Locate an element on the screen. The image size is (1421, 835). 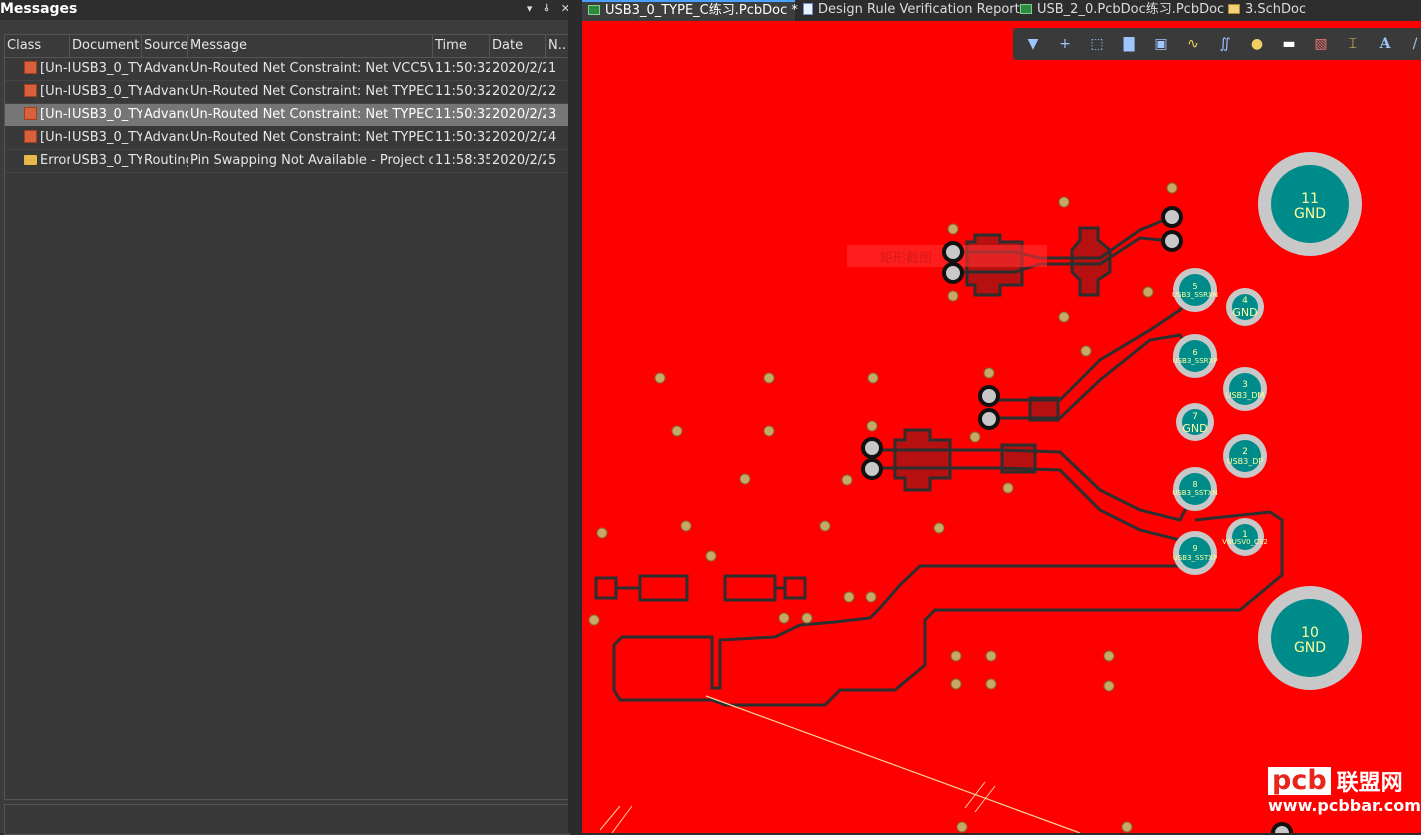
tab-usb2-pcbdoc: USB_2_0.PcbDoc练习.PcbDoc is located at coordinates (1121, 10).